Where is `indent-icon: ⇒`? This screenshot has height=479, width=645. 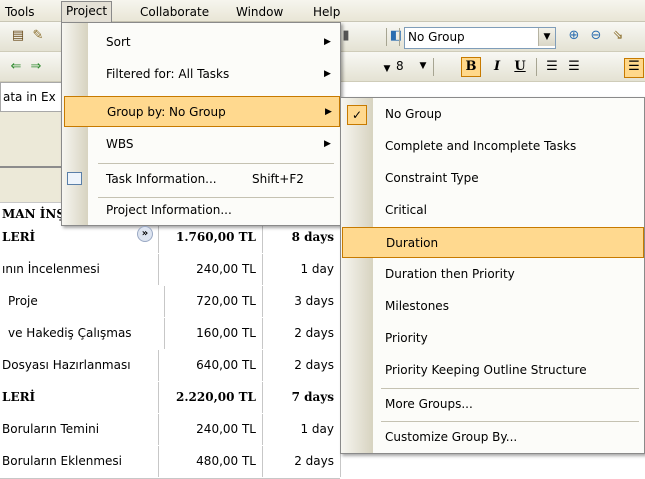
indent-icon: ⇒ is located at coordinates (36, 67).